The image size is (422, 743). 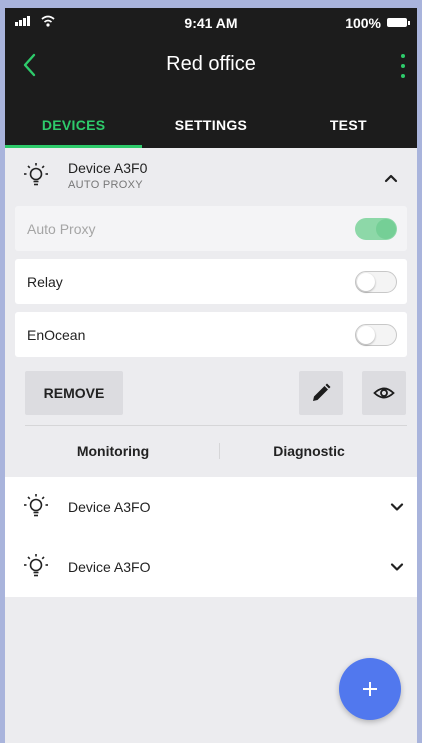 I want to click on battery-icon, so click(x=398, y=22).